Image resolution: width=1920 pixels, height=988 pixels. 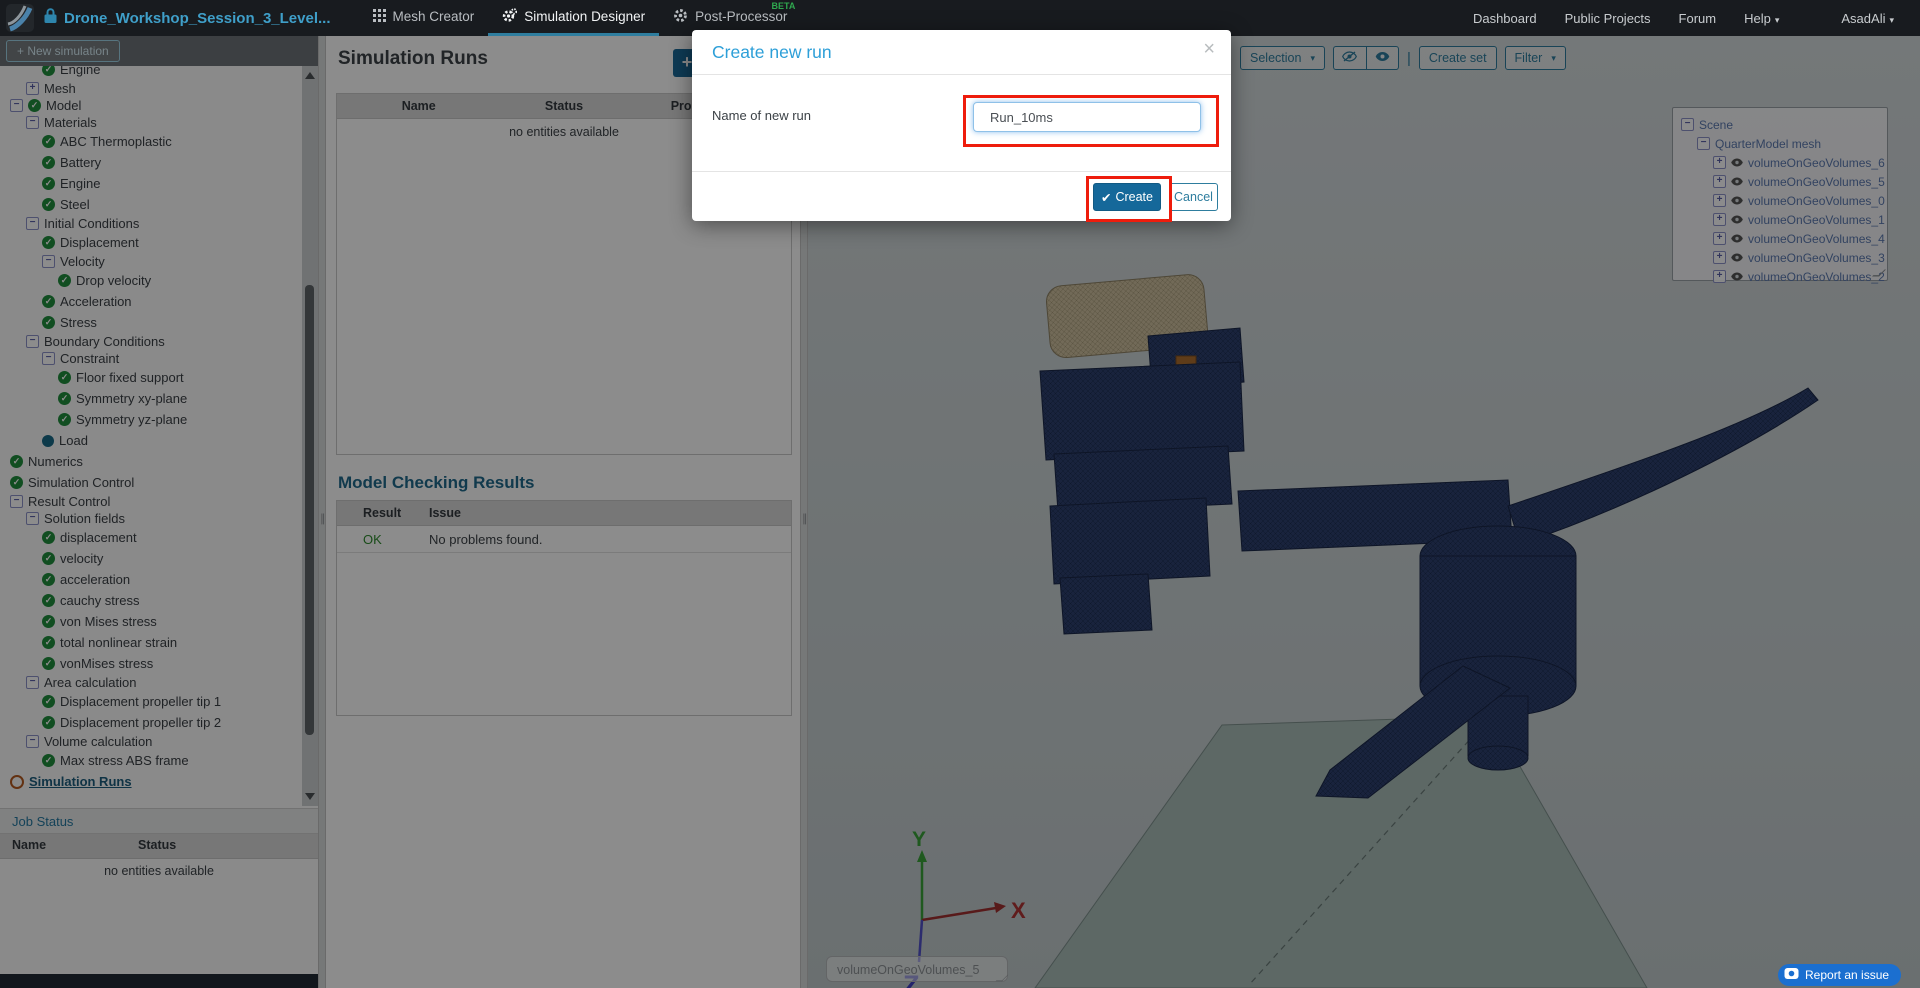 I want to click on tab-mesh-creator: Mesh Creator, so click(x=424, y=18).